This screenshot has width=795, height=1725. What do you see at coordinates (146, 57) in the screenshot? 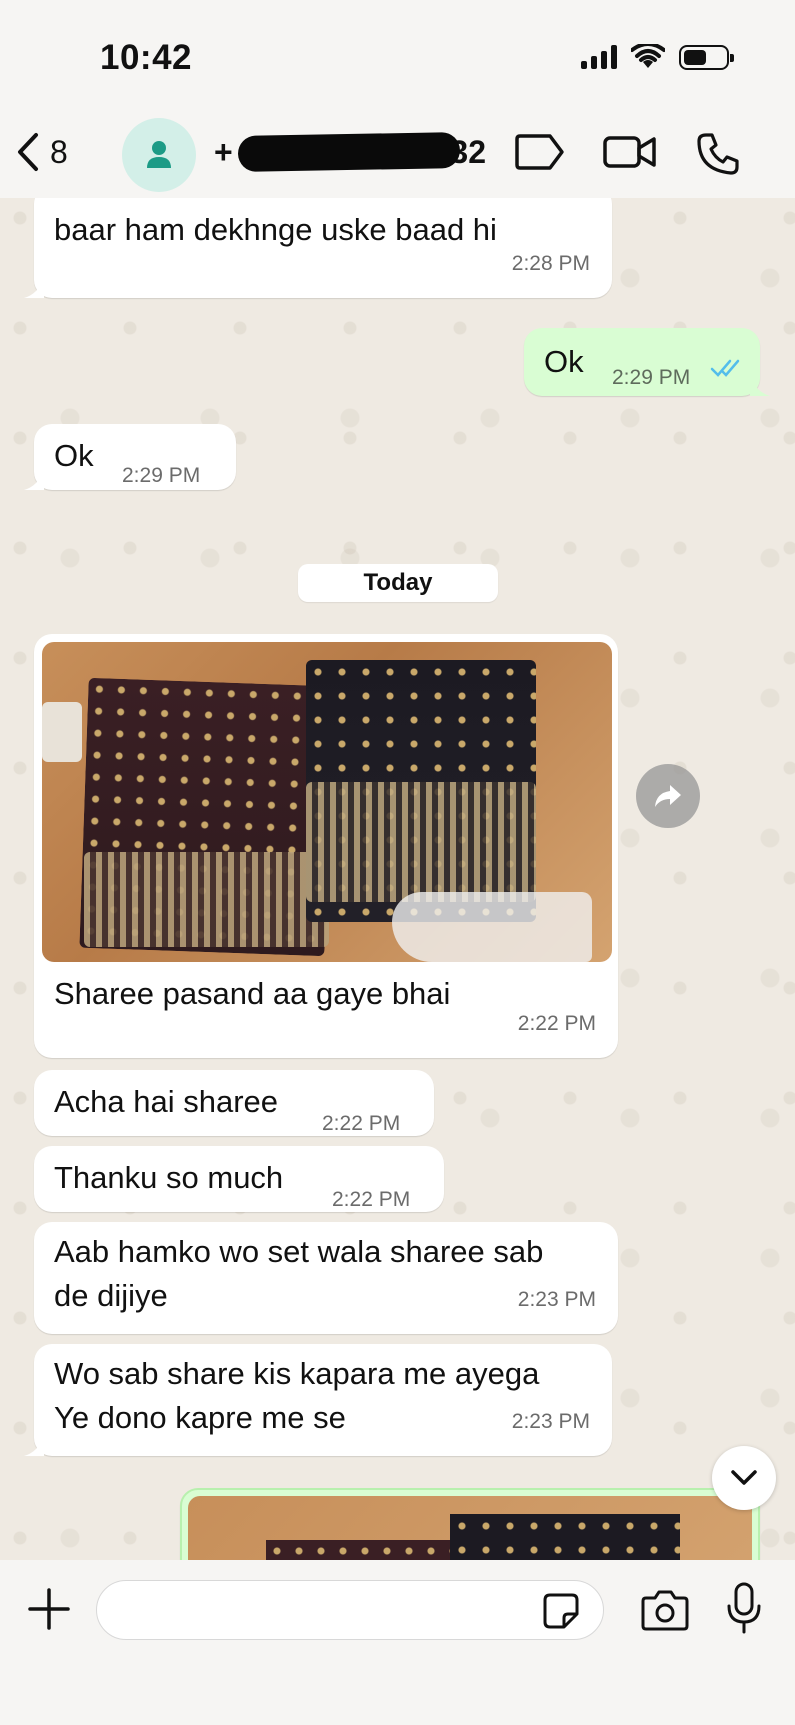
I see `status-time: 10:42` at bounding box center [146, 57].